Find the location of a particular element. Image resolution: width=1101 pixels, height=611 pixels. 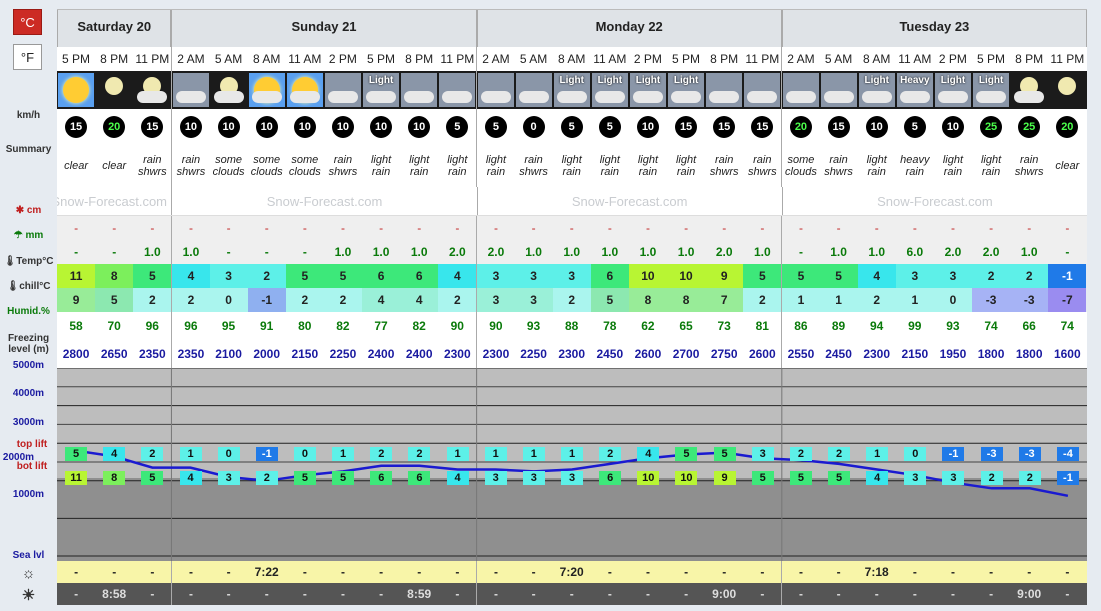

sunset-cell: 8:59 is located at coordinates (419, 594).